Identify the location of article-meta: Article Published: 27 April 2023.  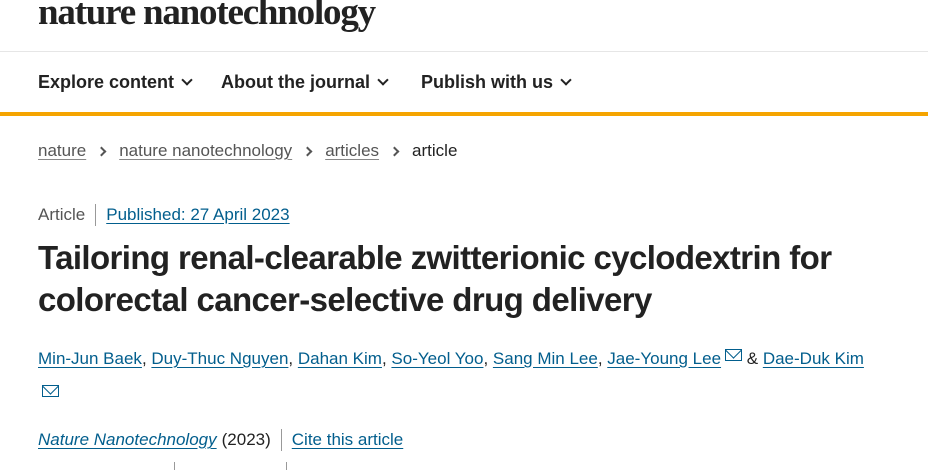
(164, 215).